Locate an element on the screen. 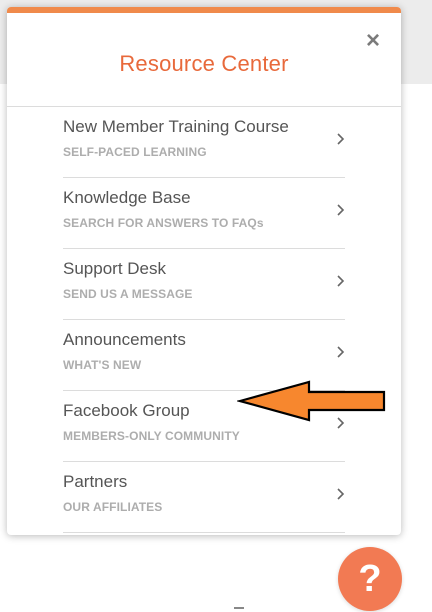 Image resolution: width=432 pixels, height=612 pixels. list-item-label: Support Desk is located at coordinates (114, 268).